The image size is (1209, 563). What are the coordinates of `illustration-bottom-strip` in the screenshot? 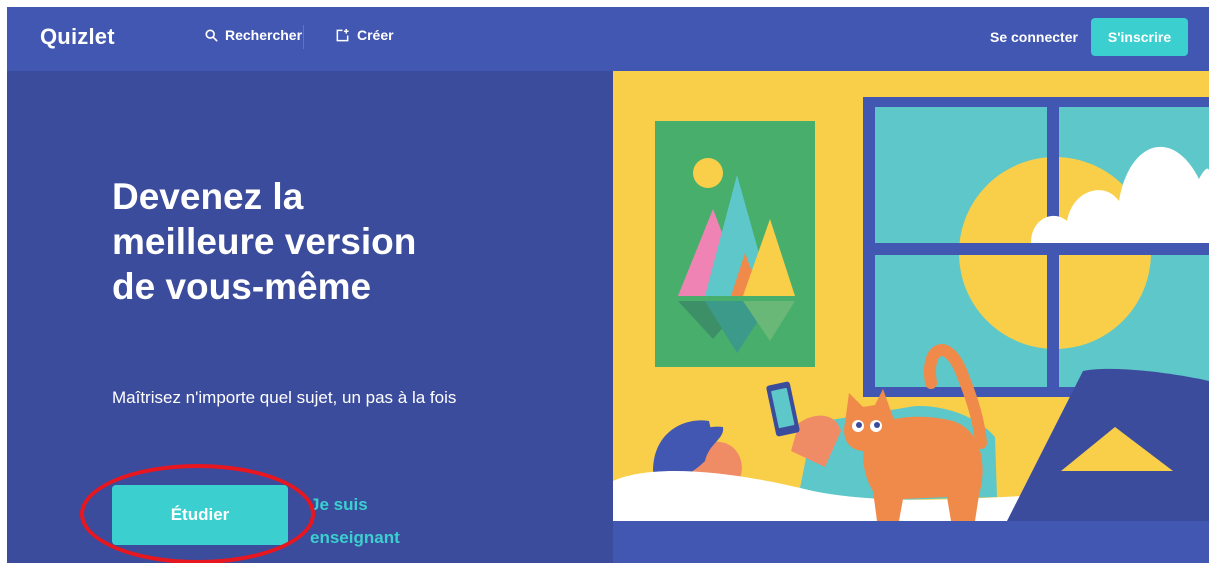 It's located at (911, 542).